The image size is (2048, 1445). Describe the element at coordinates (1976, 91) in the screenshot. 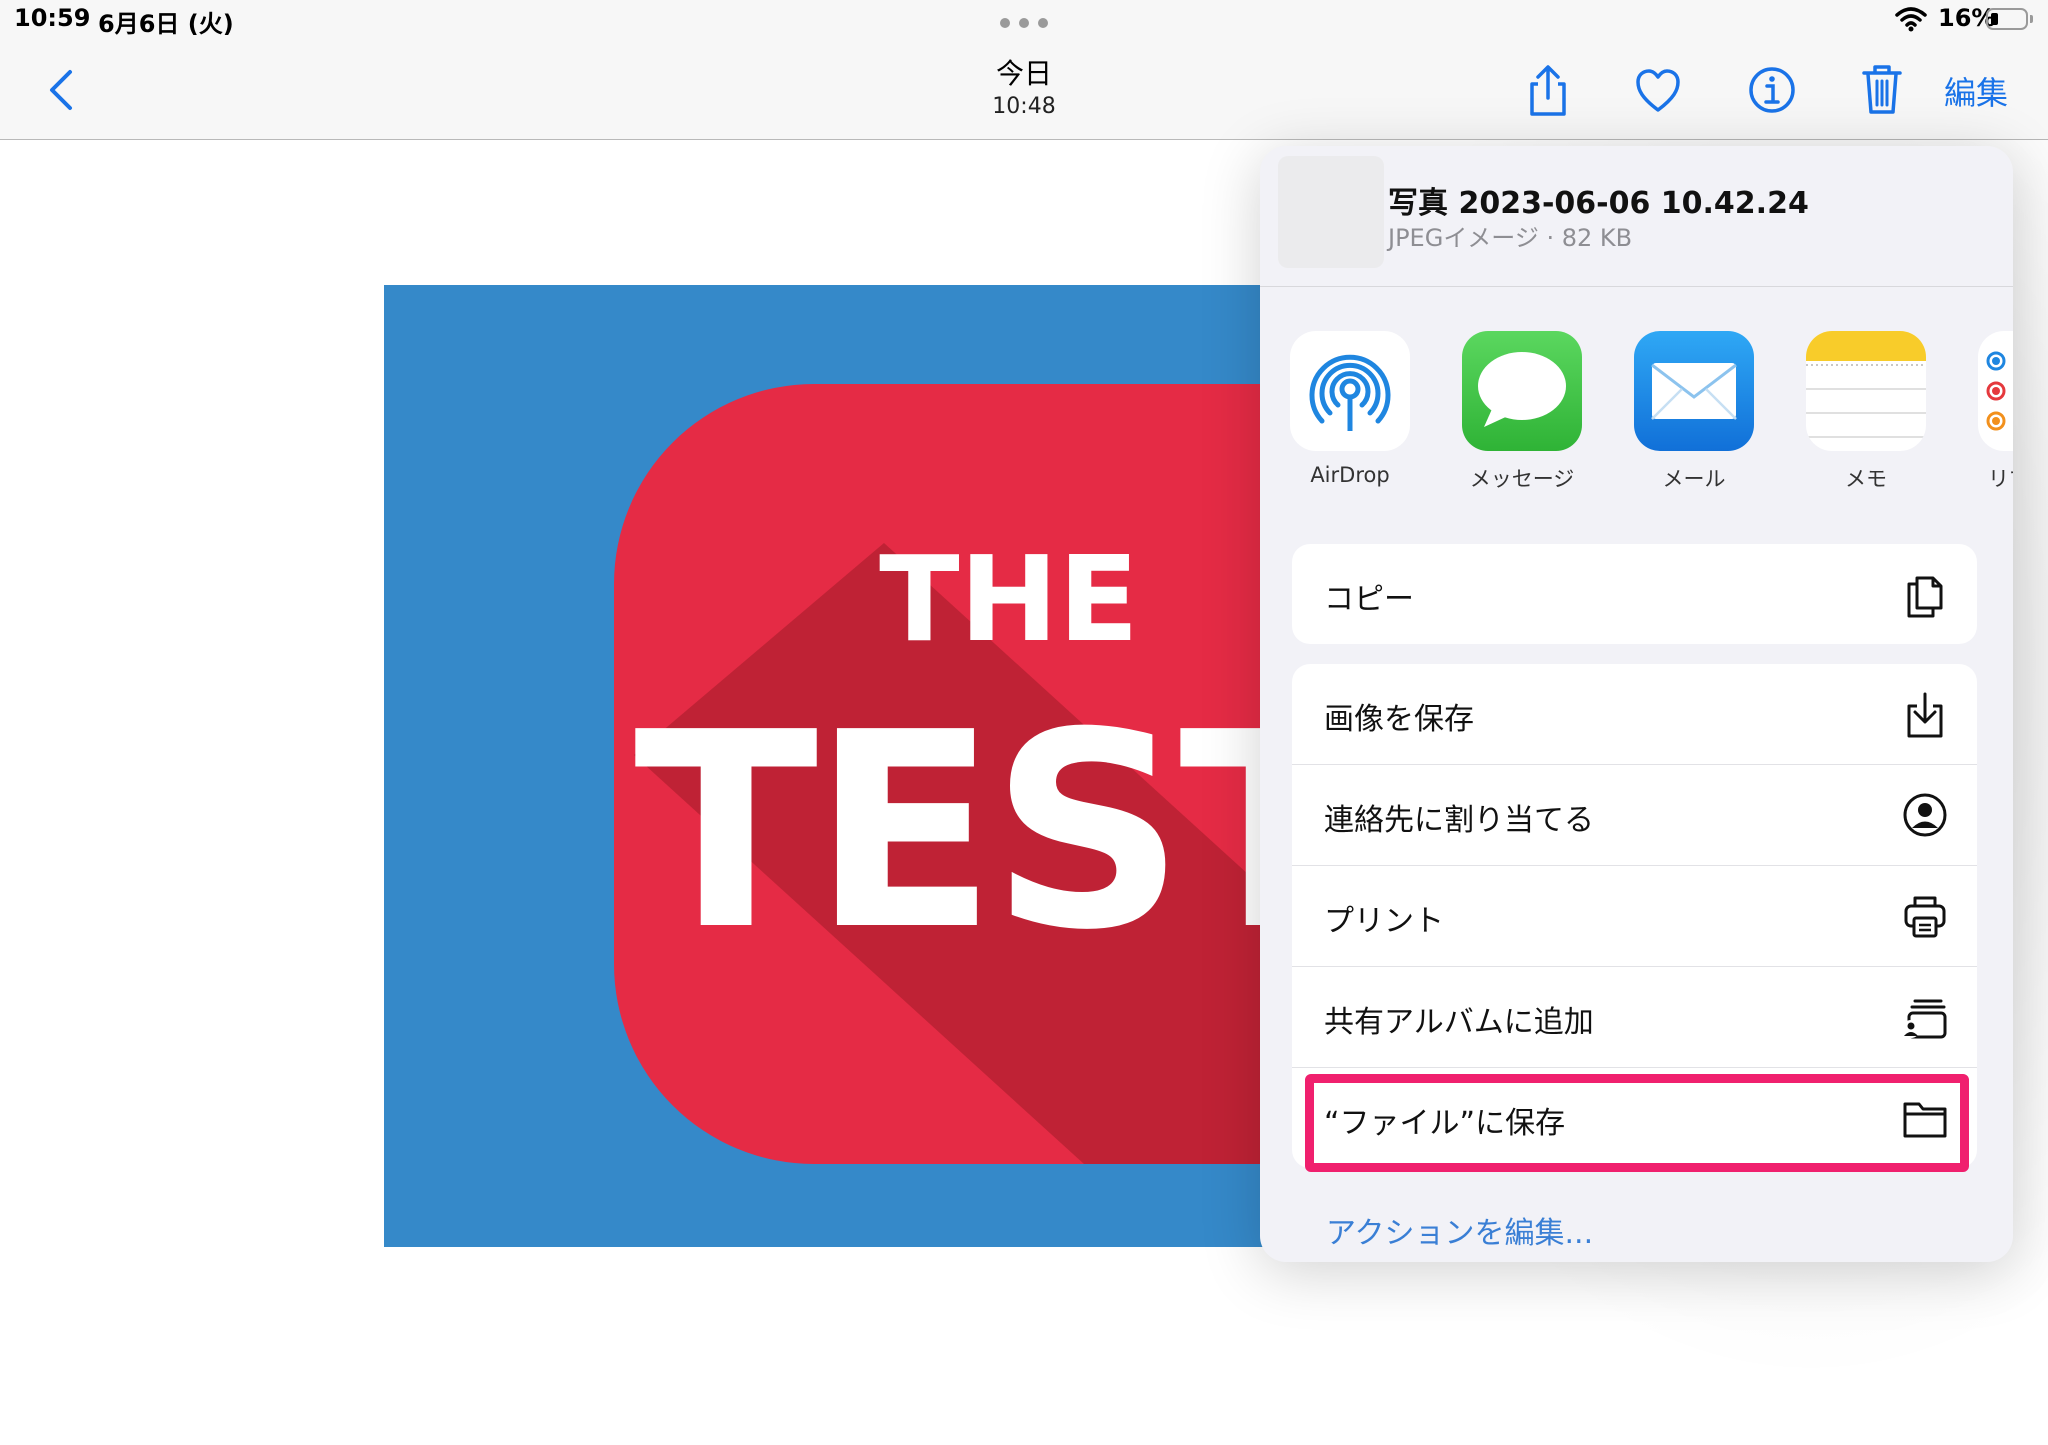

I see `edit-button: 編集` at that location.